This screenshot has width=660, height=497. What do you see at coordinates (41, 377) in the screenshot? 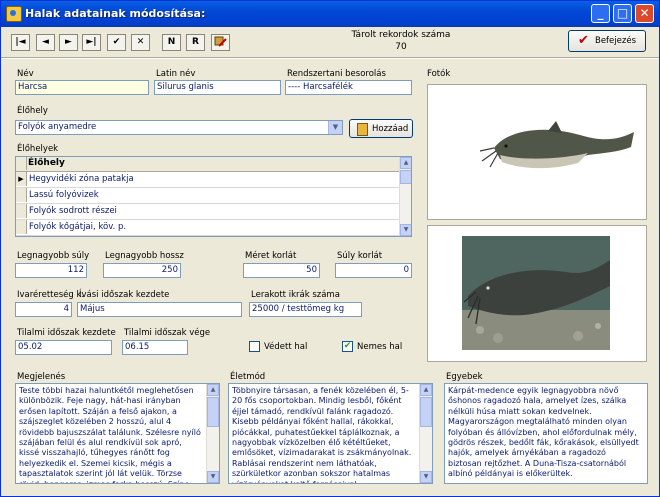
I see `megjelenes-label: Megjelenés` at bounding box center [41, 377].